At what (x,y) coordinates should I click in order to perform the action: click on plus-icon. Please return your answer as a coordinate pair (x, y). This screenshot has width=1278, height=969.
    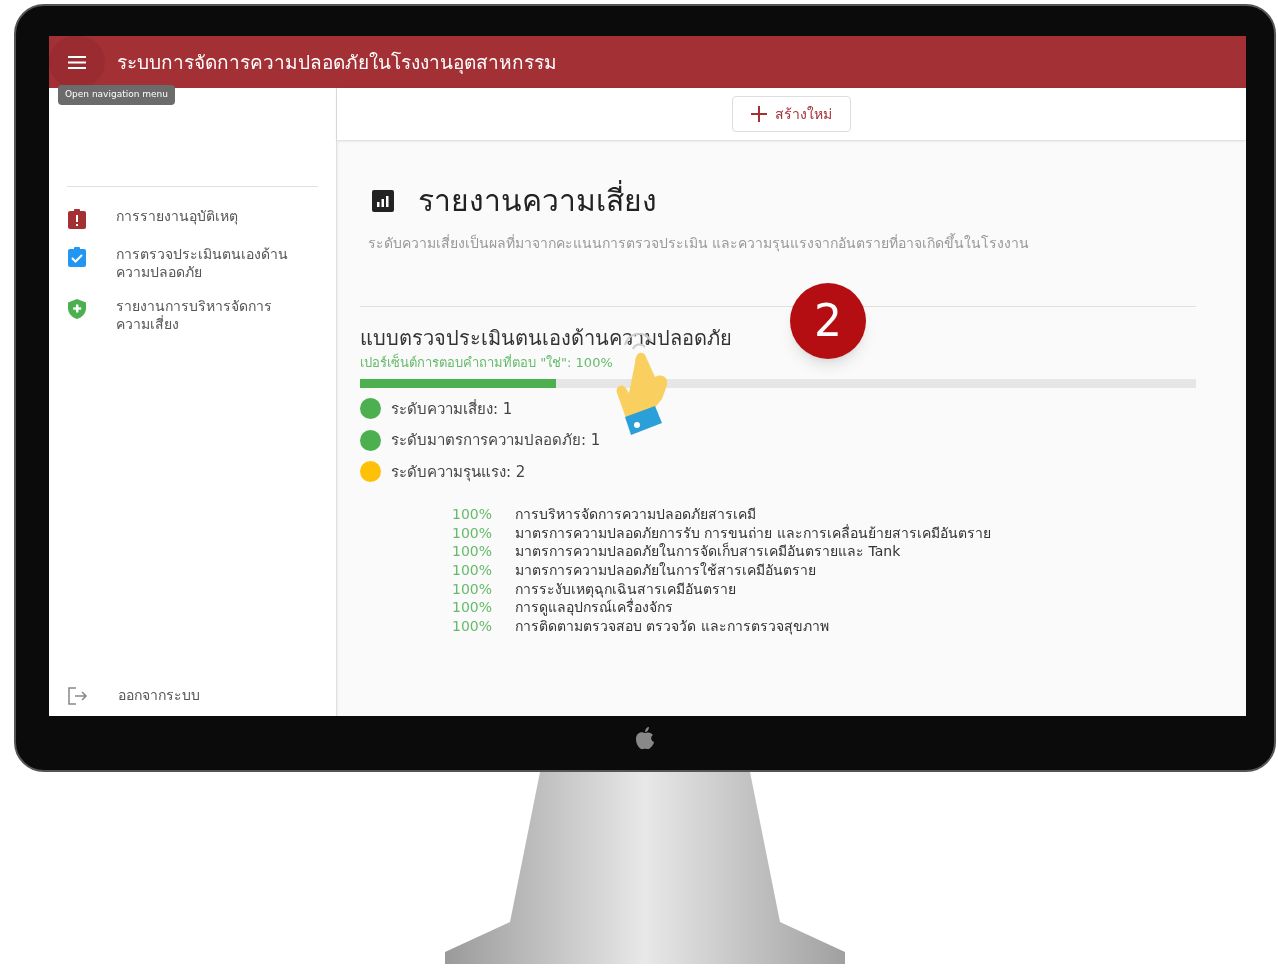
    Looking at the image, I should click on (759, 114).